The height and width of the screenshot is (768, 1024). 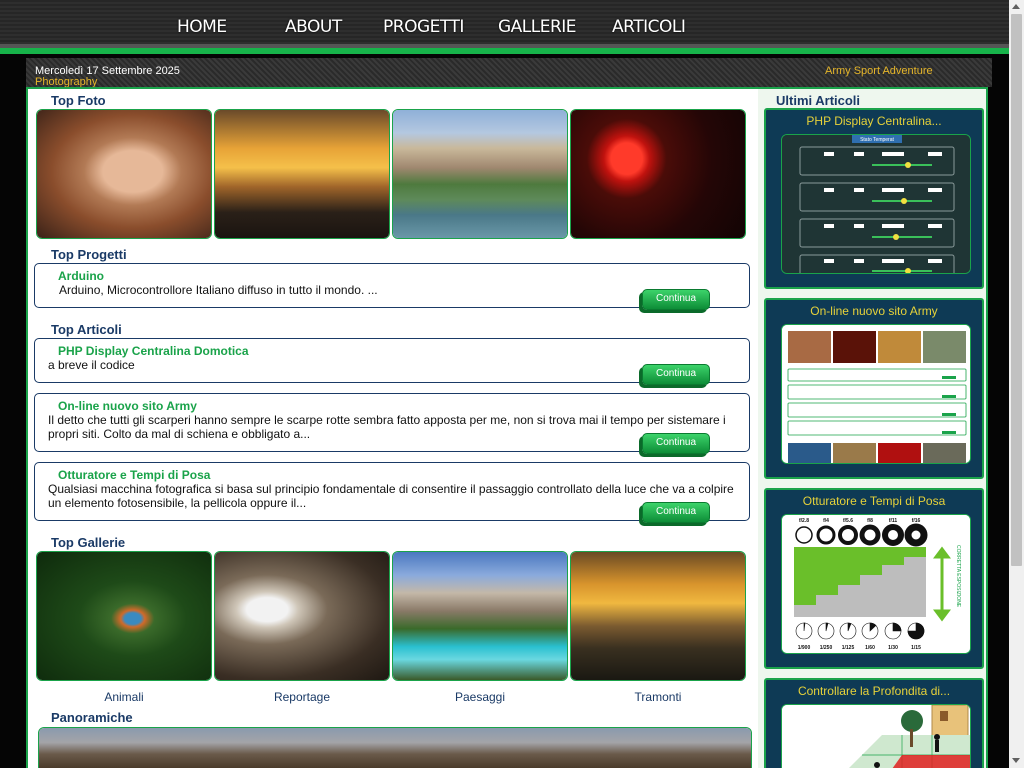 I want to click on scrollbar-thumb, so click(x=1016, y=290).